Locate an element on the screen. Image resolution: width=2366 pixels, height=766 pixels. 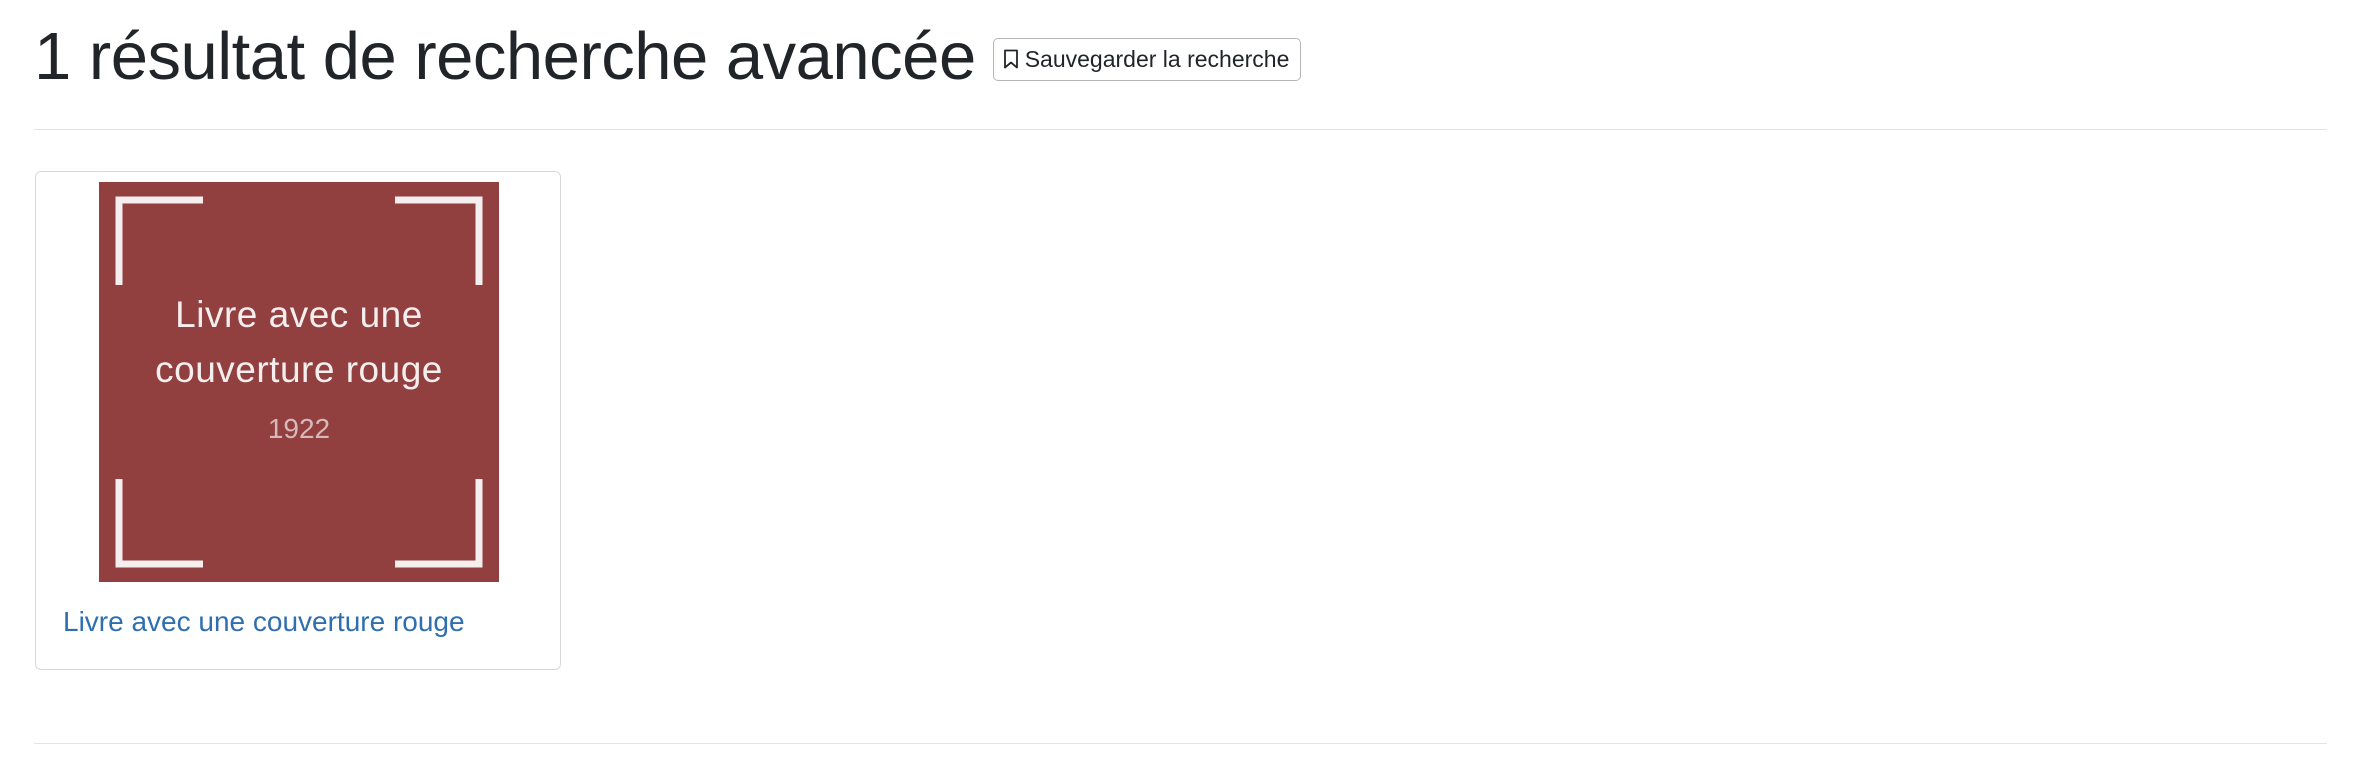
cover-year: 1922 is located at coordinates (299, 428).